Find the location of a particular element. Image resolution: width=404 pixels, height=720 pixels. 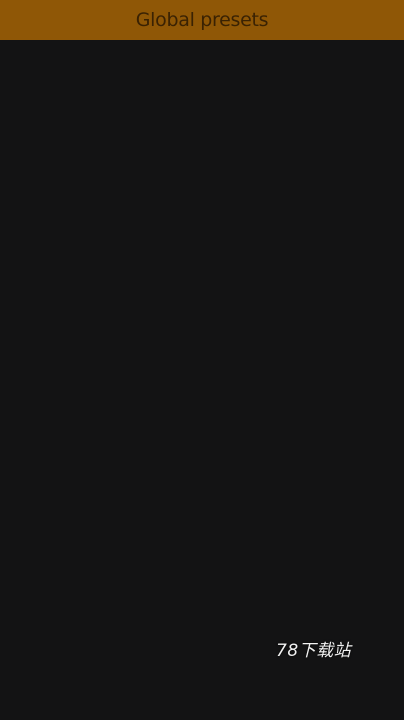

watermark: 78下载站 is located at coordinates (314, 651).